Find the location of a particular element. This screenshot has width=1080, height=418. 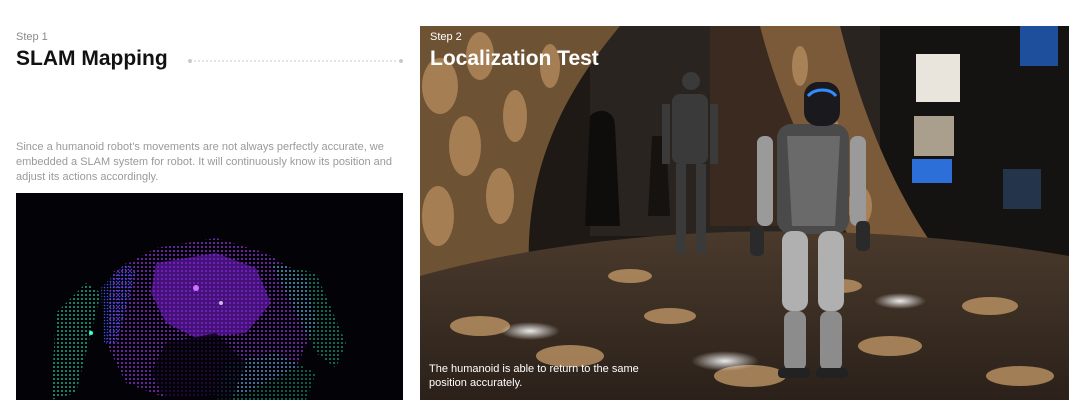

slam-mapping-title: SLAM Mapping is located at coordinates (92, 58).